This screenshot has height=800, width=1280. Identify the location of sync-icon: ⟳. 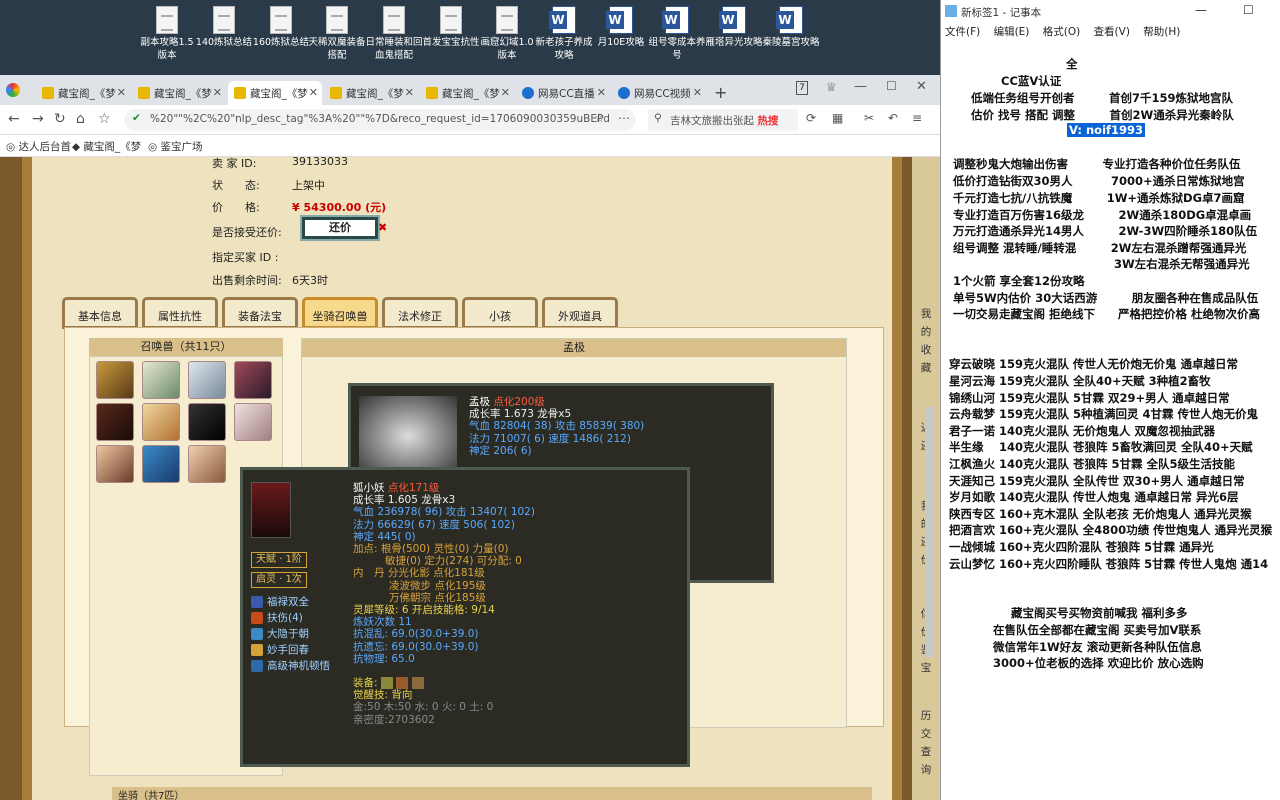
(811, 118).